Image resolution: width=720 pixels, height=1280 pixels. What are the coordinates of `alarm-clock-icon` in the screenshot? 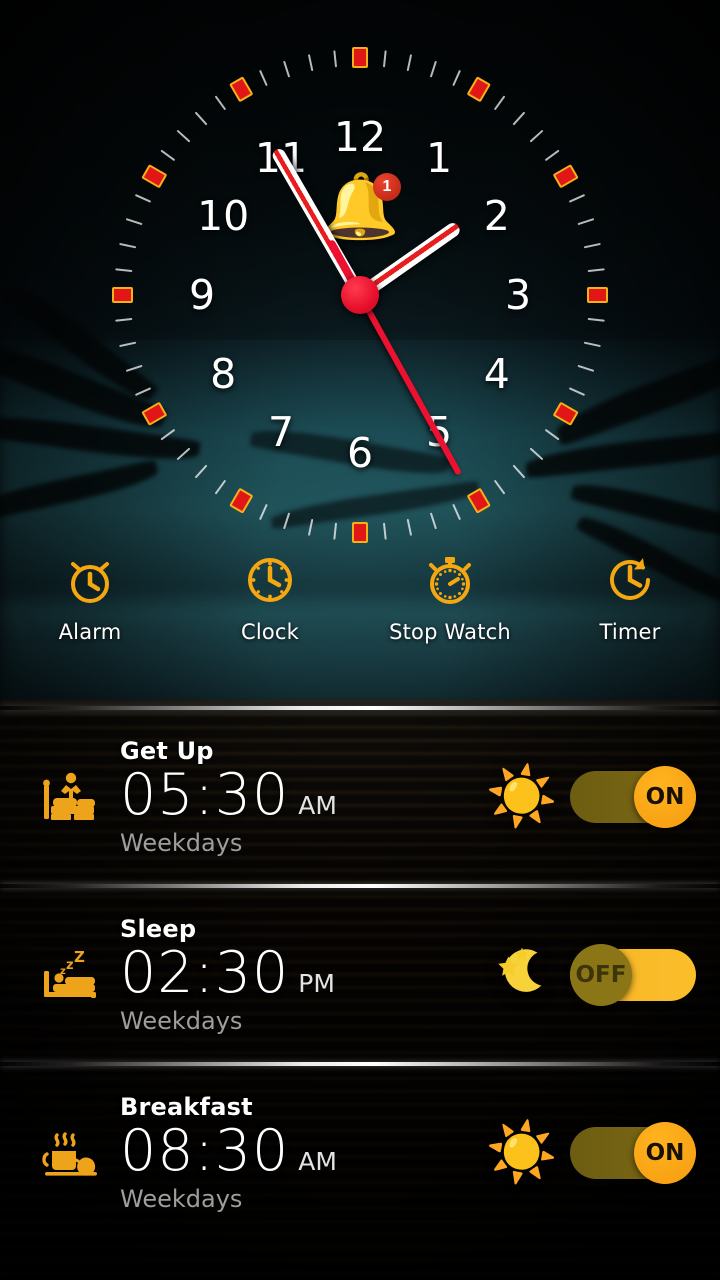 It's located at (90, 580).